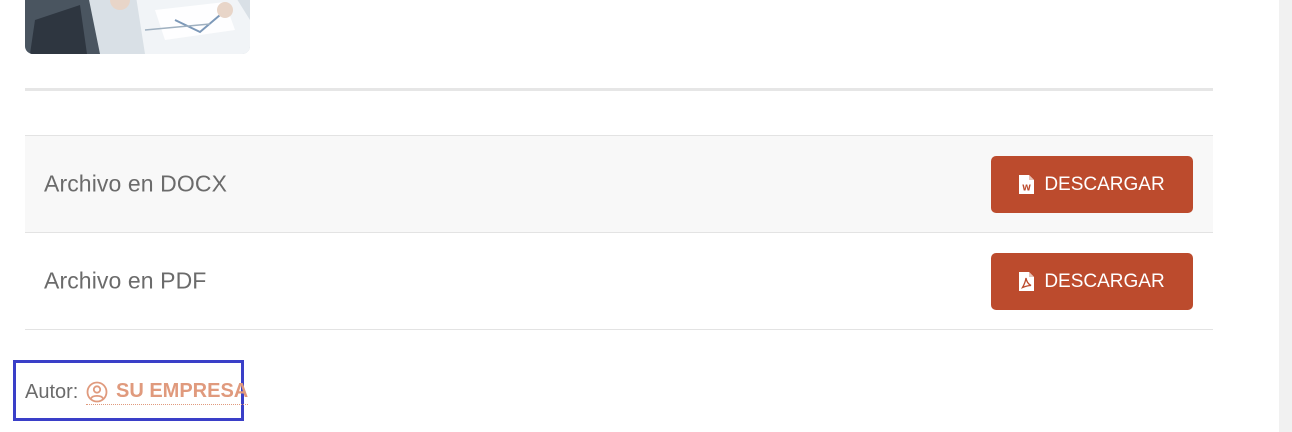 The width and height of the screenshot is (1292, 432). Describe the element at coordinates (182, 391) in the screenshot. I see `author-name: SU EMPRESA` at that location.